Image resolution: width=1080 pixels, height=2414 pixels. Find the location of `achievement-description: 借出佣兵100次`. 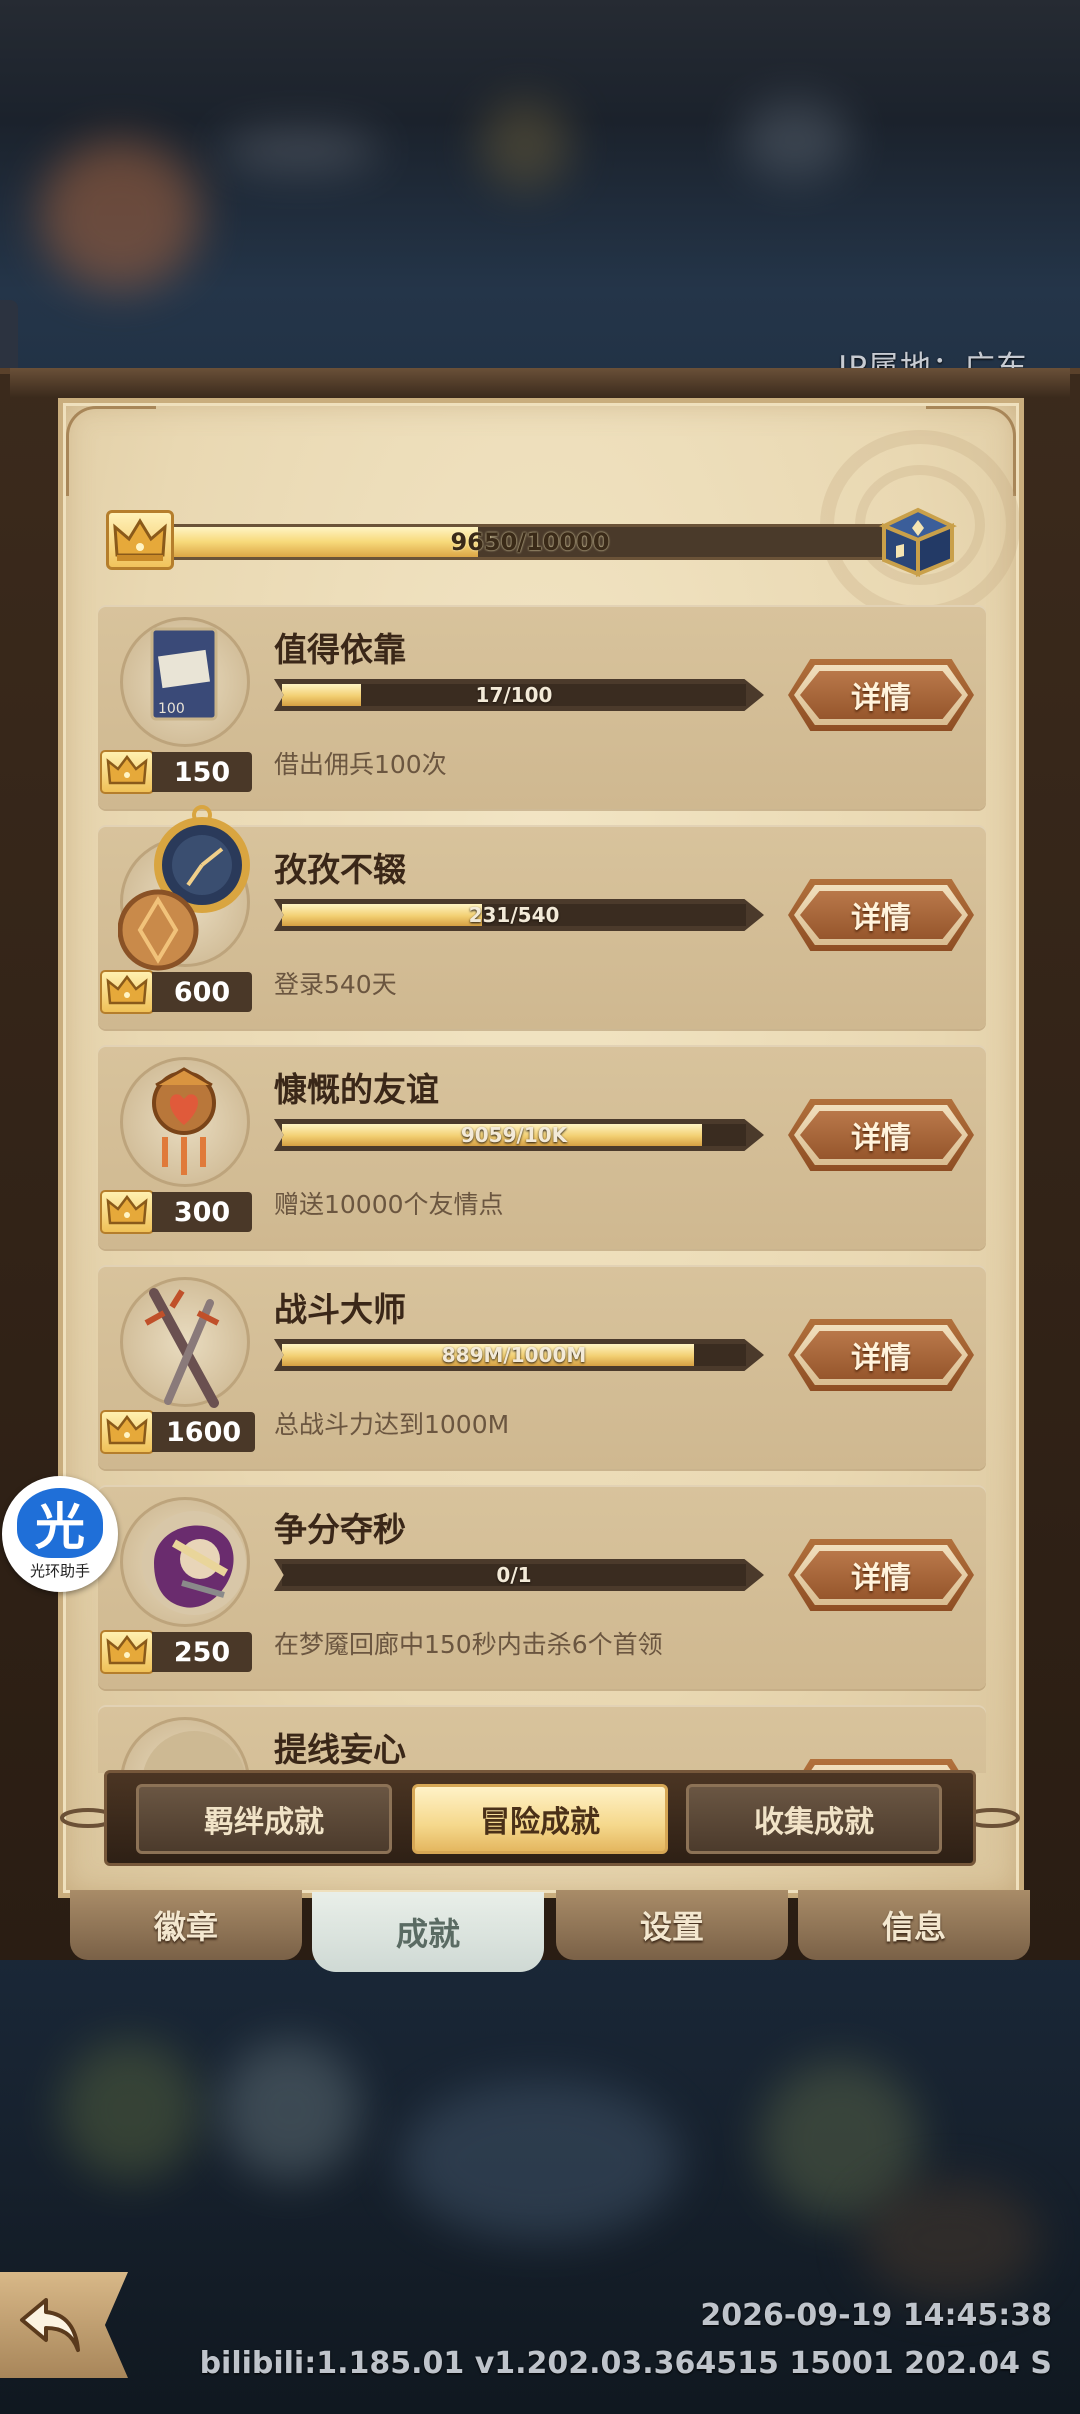

achievement-description: 借出佣兵100次 is located at coordinates (360, 764).